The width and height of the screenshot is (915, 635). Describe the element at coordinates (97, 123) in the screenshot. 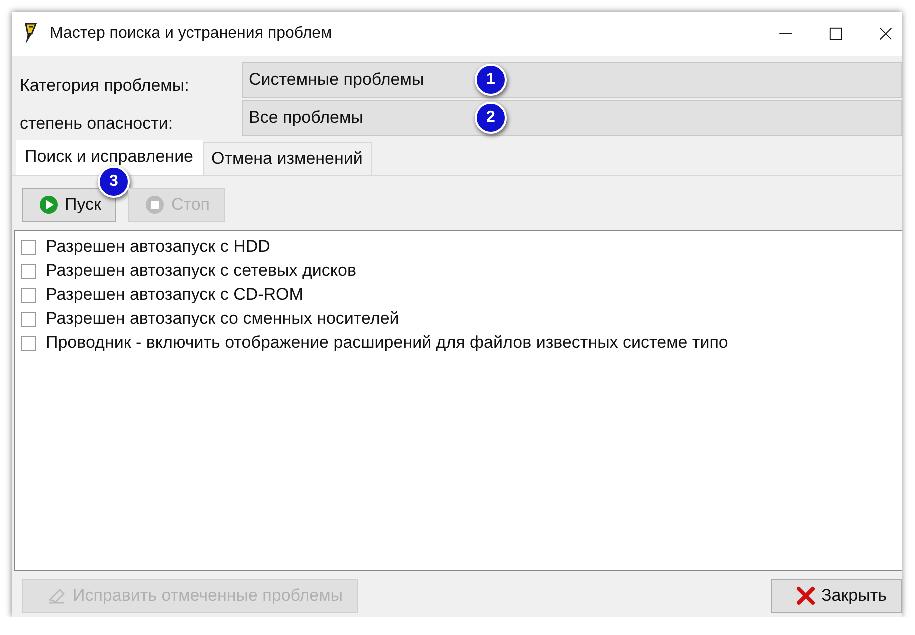

I see `field-label: степень опасности:` at that location.